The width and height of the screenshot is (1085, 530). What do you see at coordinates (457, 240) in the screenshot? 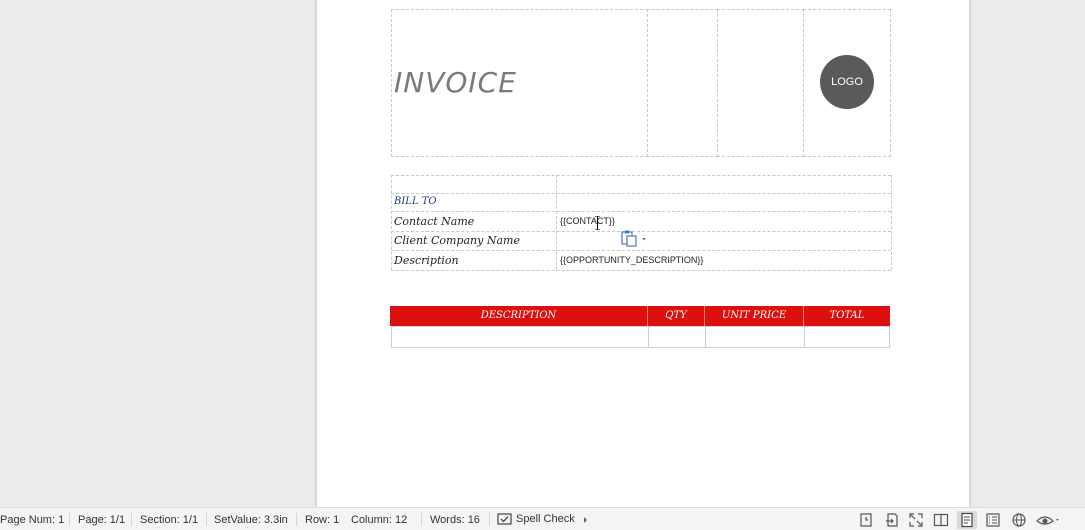
I see `company-name-label: Client Company Name` at bounding box center [457, 240].